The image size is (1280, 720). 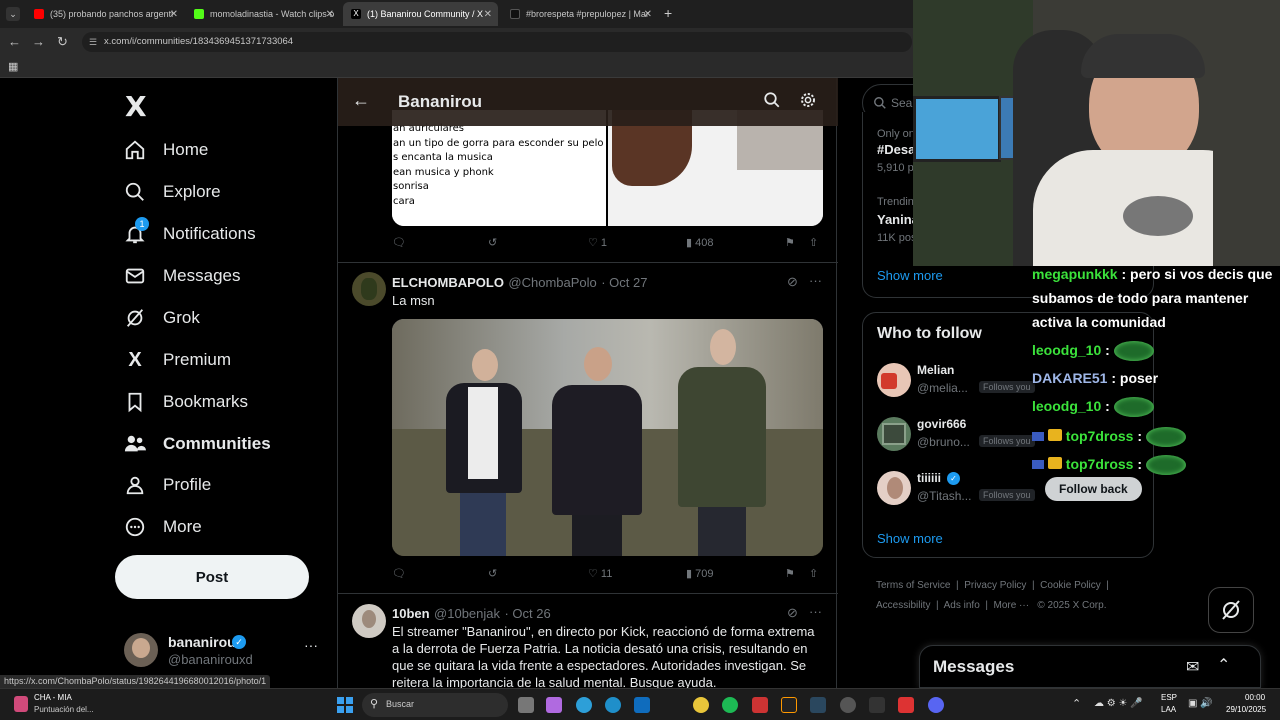 I want to click on like-button: ♡ 11, so click(x=600, y=574).